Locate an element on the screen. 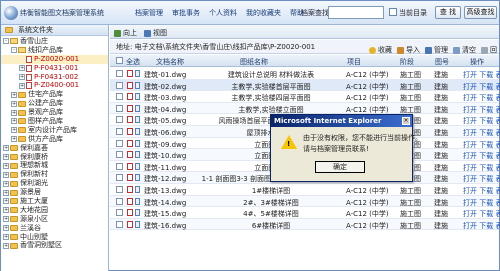 The image size is (500, 271). search-button: 查 找 is located at coordinates (448, 12).